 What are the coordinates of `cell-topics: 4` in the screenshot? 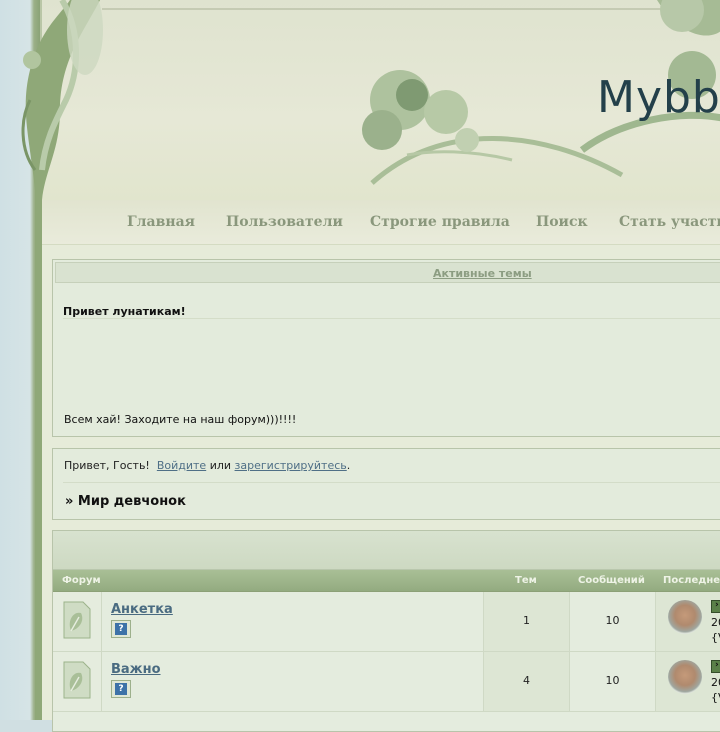 It's located at (527, 681).